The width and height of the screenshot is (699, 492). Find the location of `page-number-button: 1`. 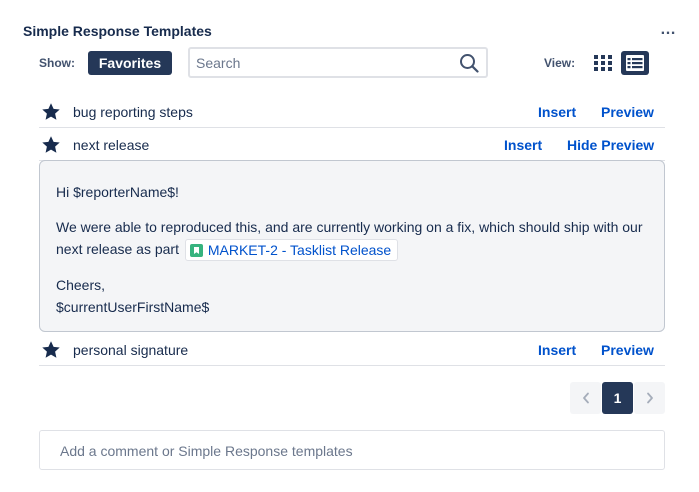

page-number-button: 1 is located at coordinates (617, 398).